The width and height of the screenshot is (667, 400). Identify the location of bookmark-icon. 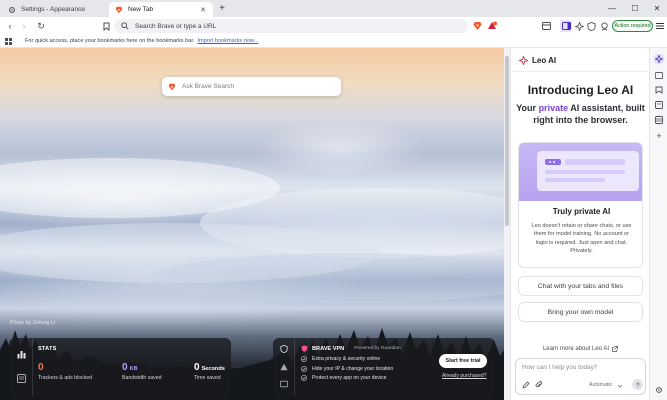
(106, 26).